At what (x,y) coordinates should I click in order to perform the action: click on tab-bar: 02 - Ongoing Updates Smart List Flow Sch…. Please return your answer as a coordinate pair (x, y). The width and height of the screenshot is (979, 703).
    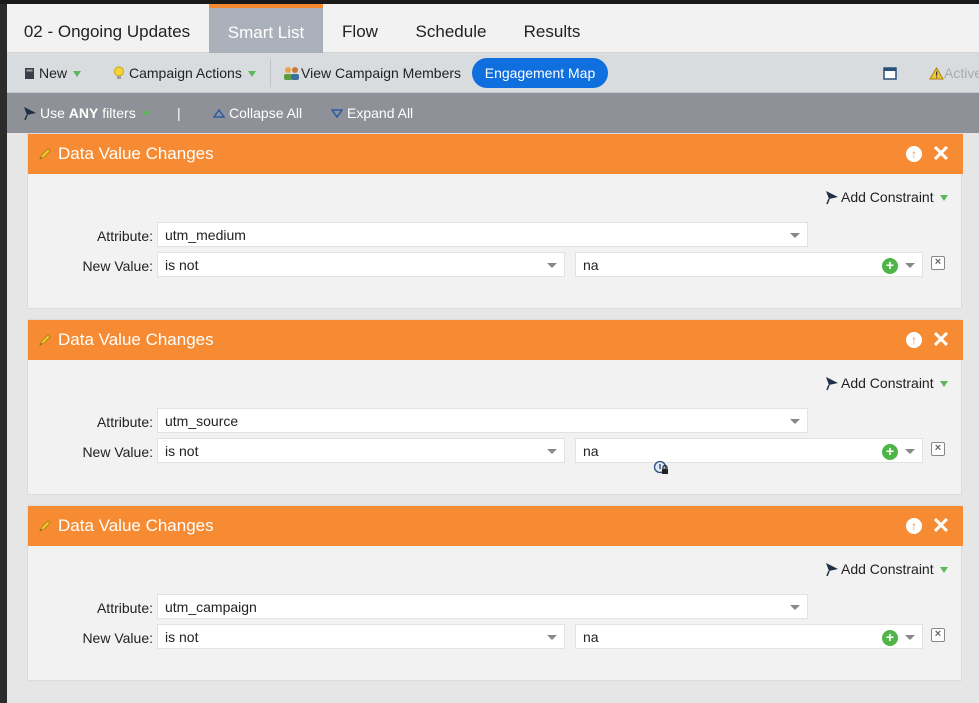
    Looking at the image, I should click on (493, 28).